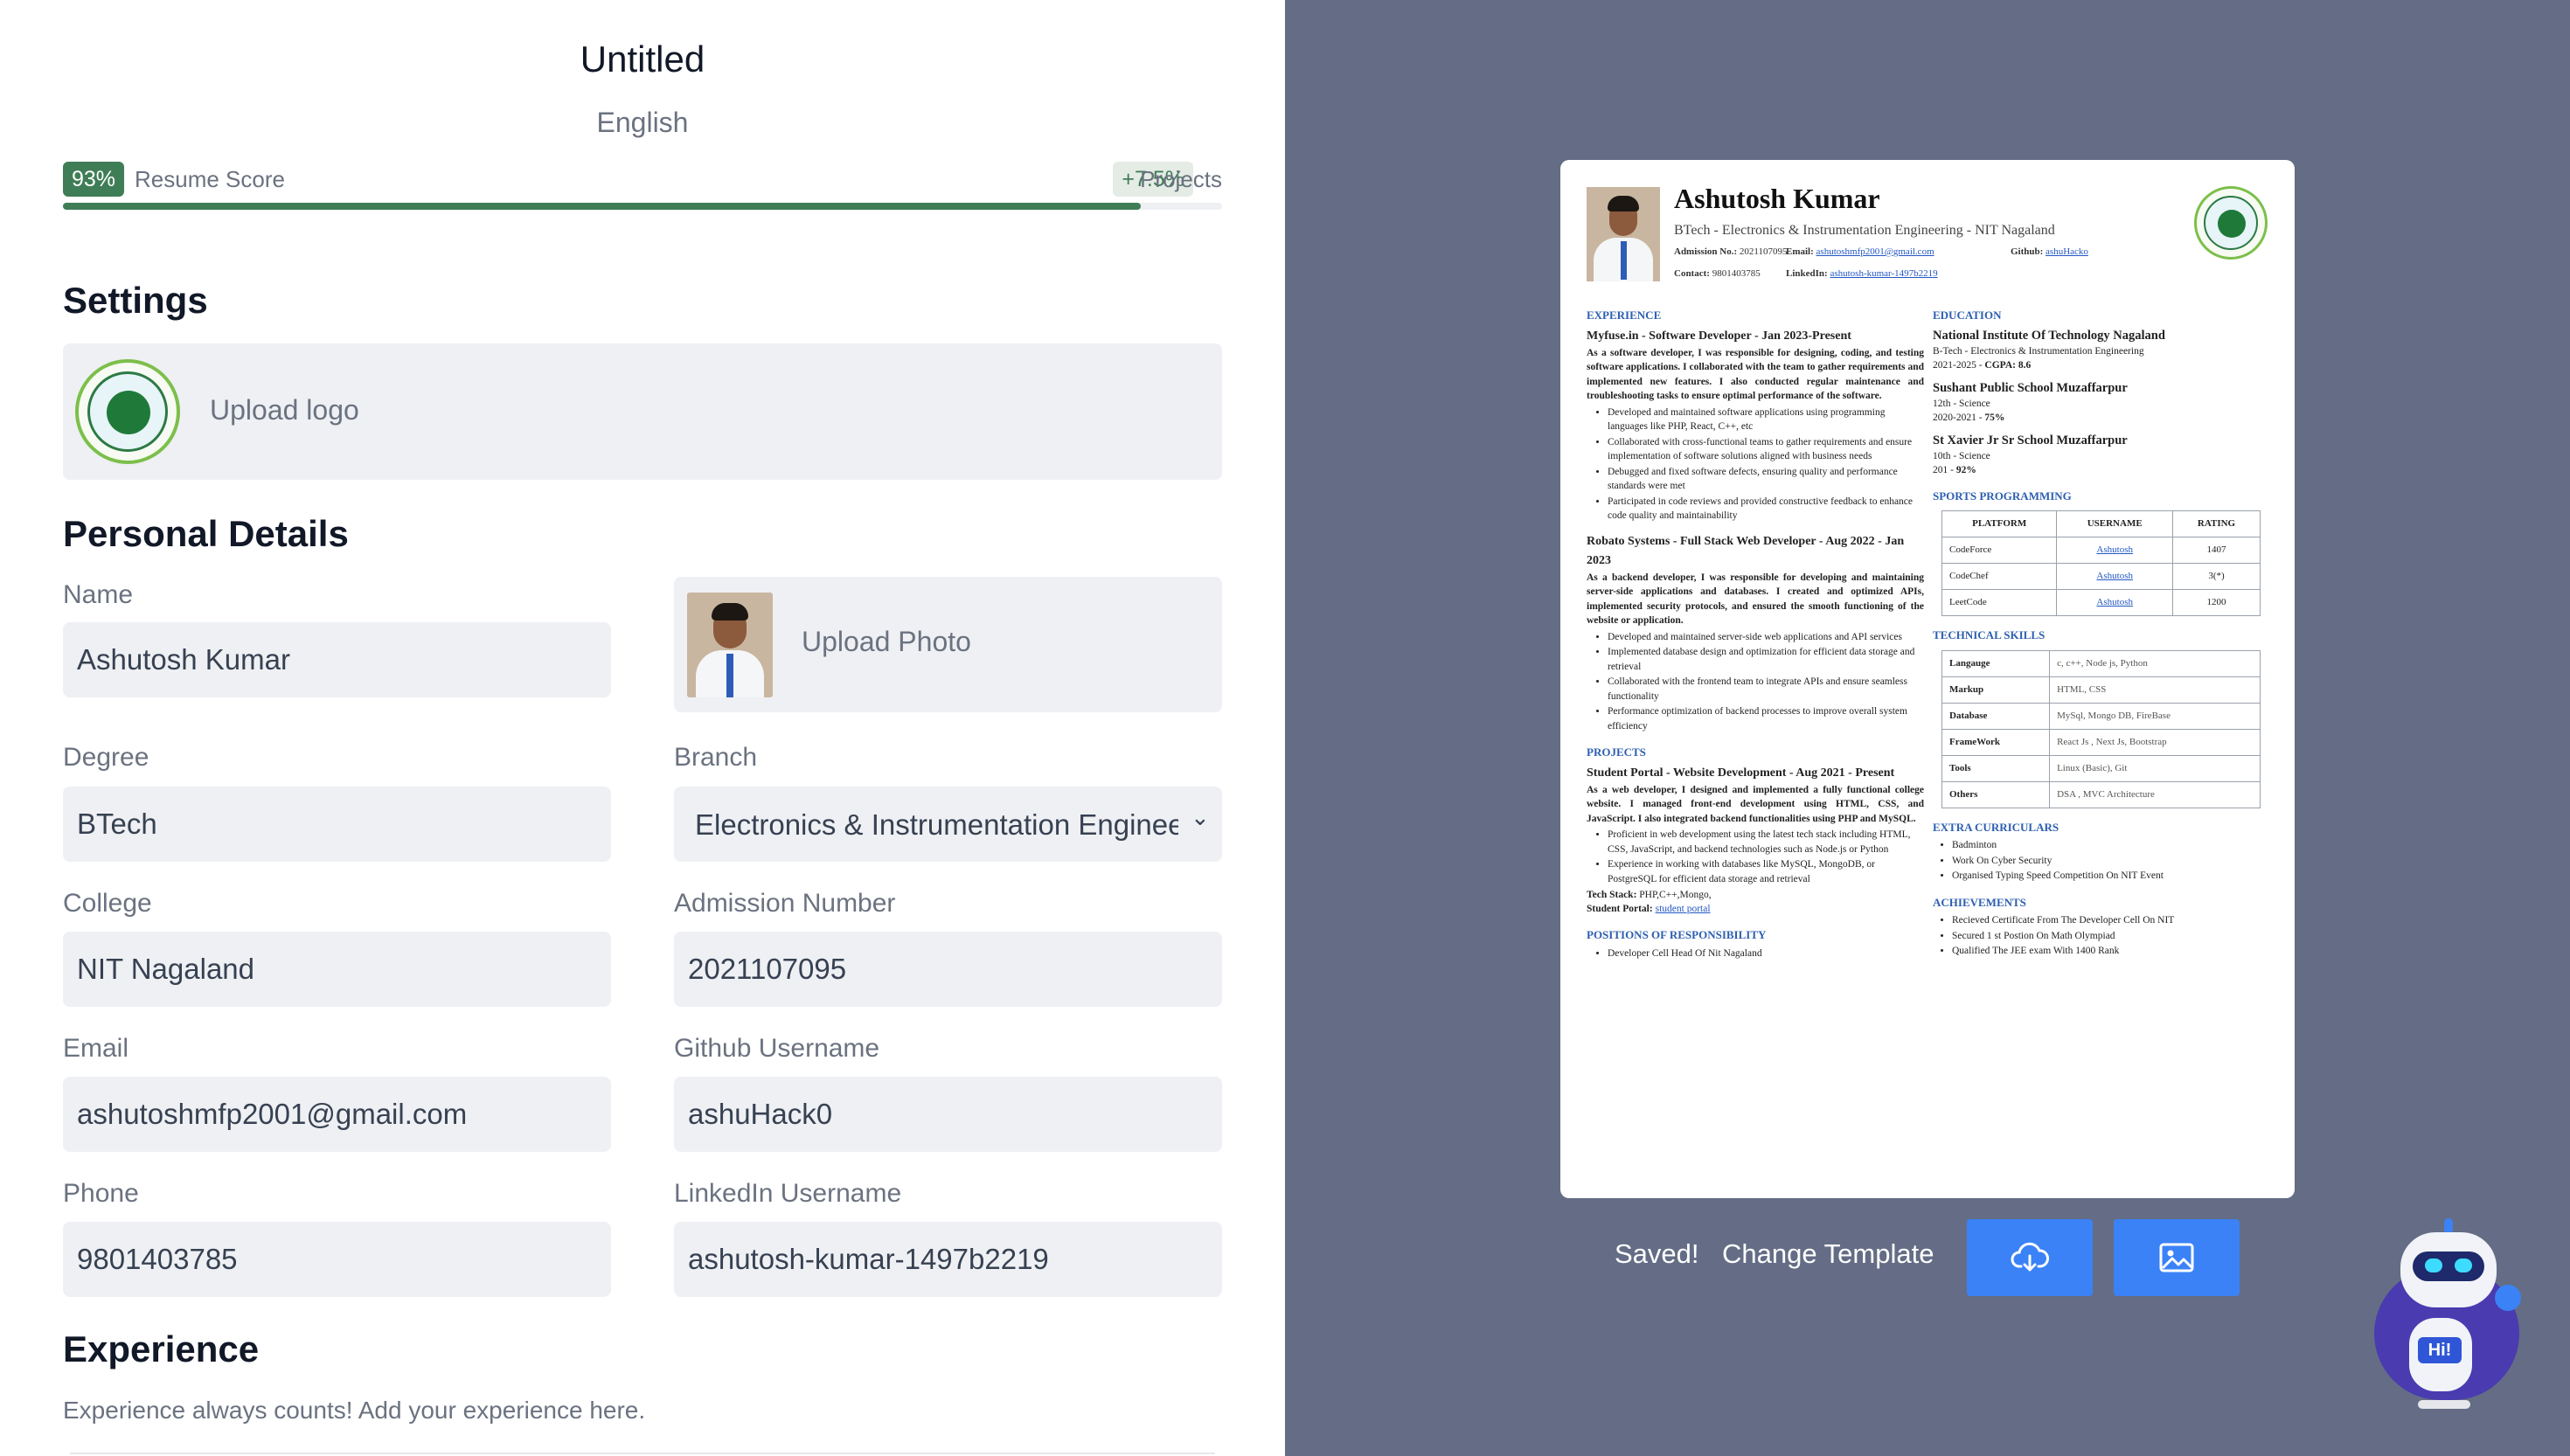 The width and height of the screenshot is (2570, 1456). What do you see at coordinates (948, 644) in the screenshot?
I see `upload-photo-dropzone: Upload Photo` at bounding box center [948, 644].